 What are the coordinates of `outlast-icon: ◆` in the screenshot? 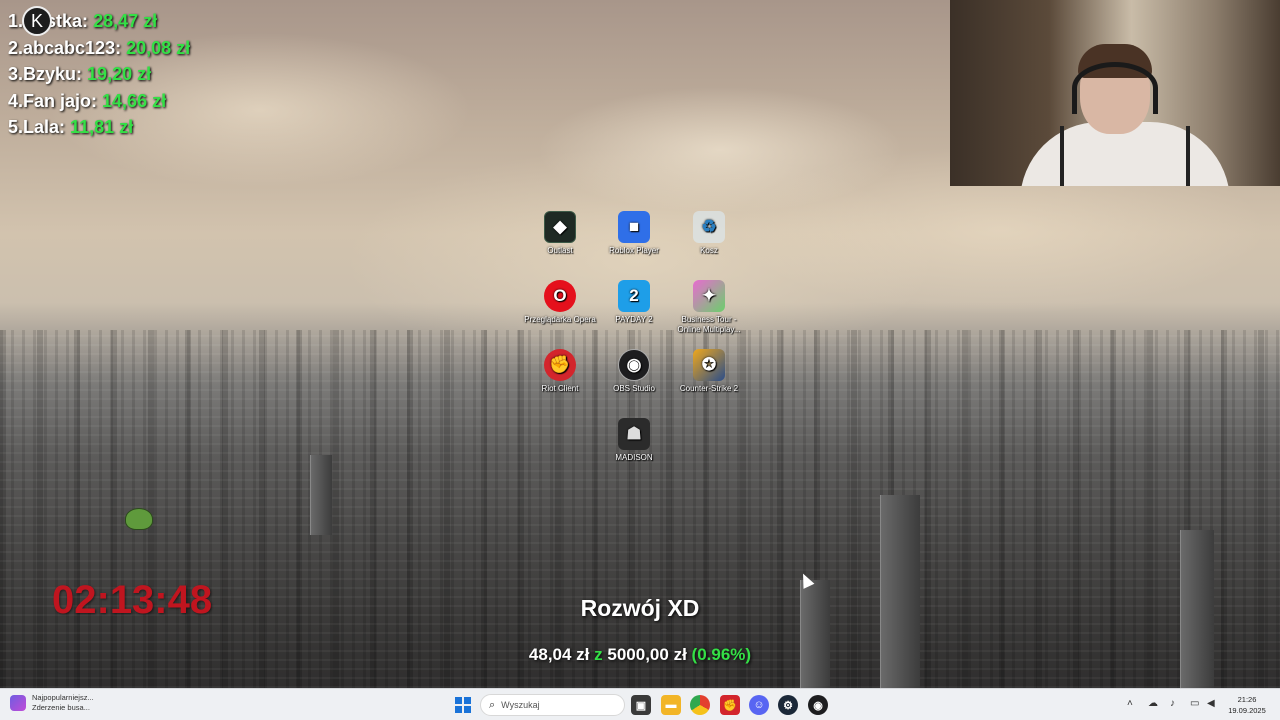 It's located at (560, 227).